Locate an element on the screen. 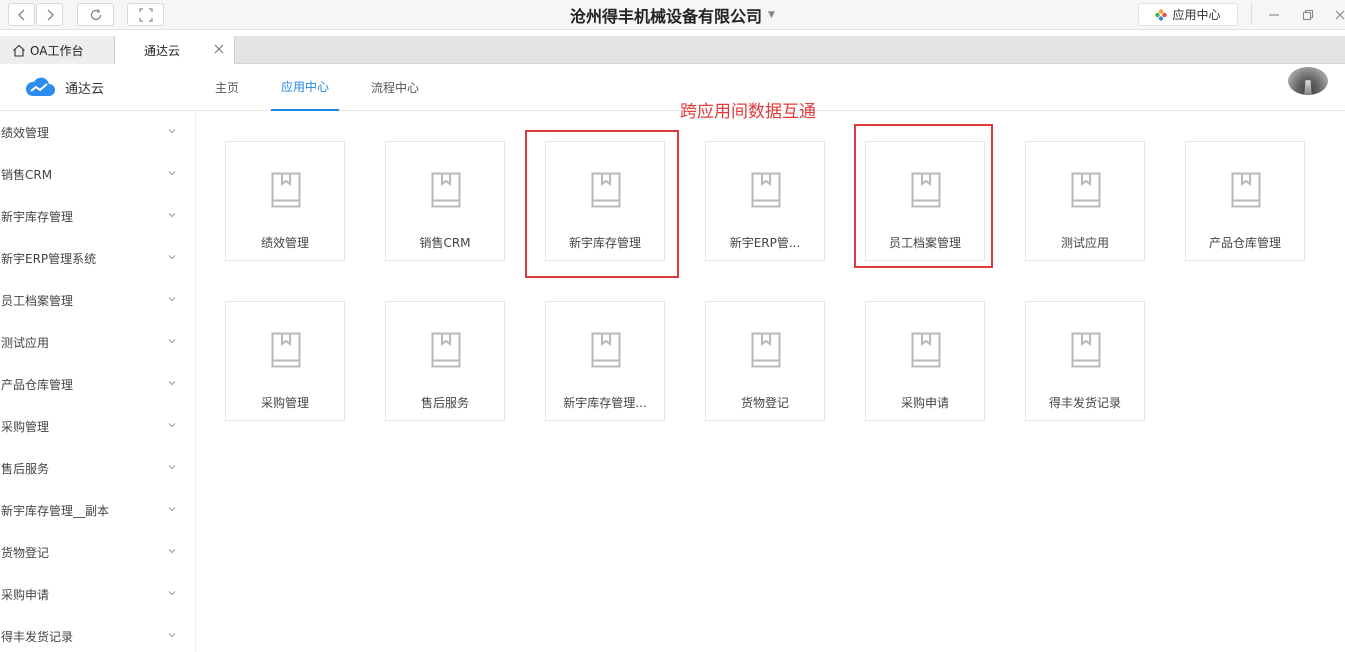 The image size is (1345, 652). sidebar-item: 售后服务 is located at coordinates (97, 468).